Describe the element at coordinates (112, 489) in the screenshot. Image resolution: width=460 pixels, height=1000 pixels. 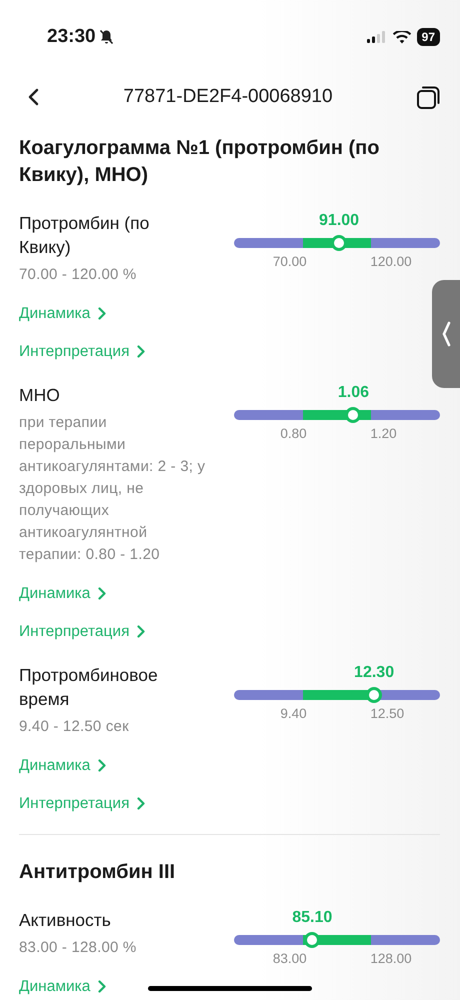
I see `reference-range: при терапии пероральными антикоагулянтами: 2 - 3; у здоровых лиц, не получающих антикоагулянтной терапии: 0.80 - 1.20` at that location.